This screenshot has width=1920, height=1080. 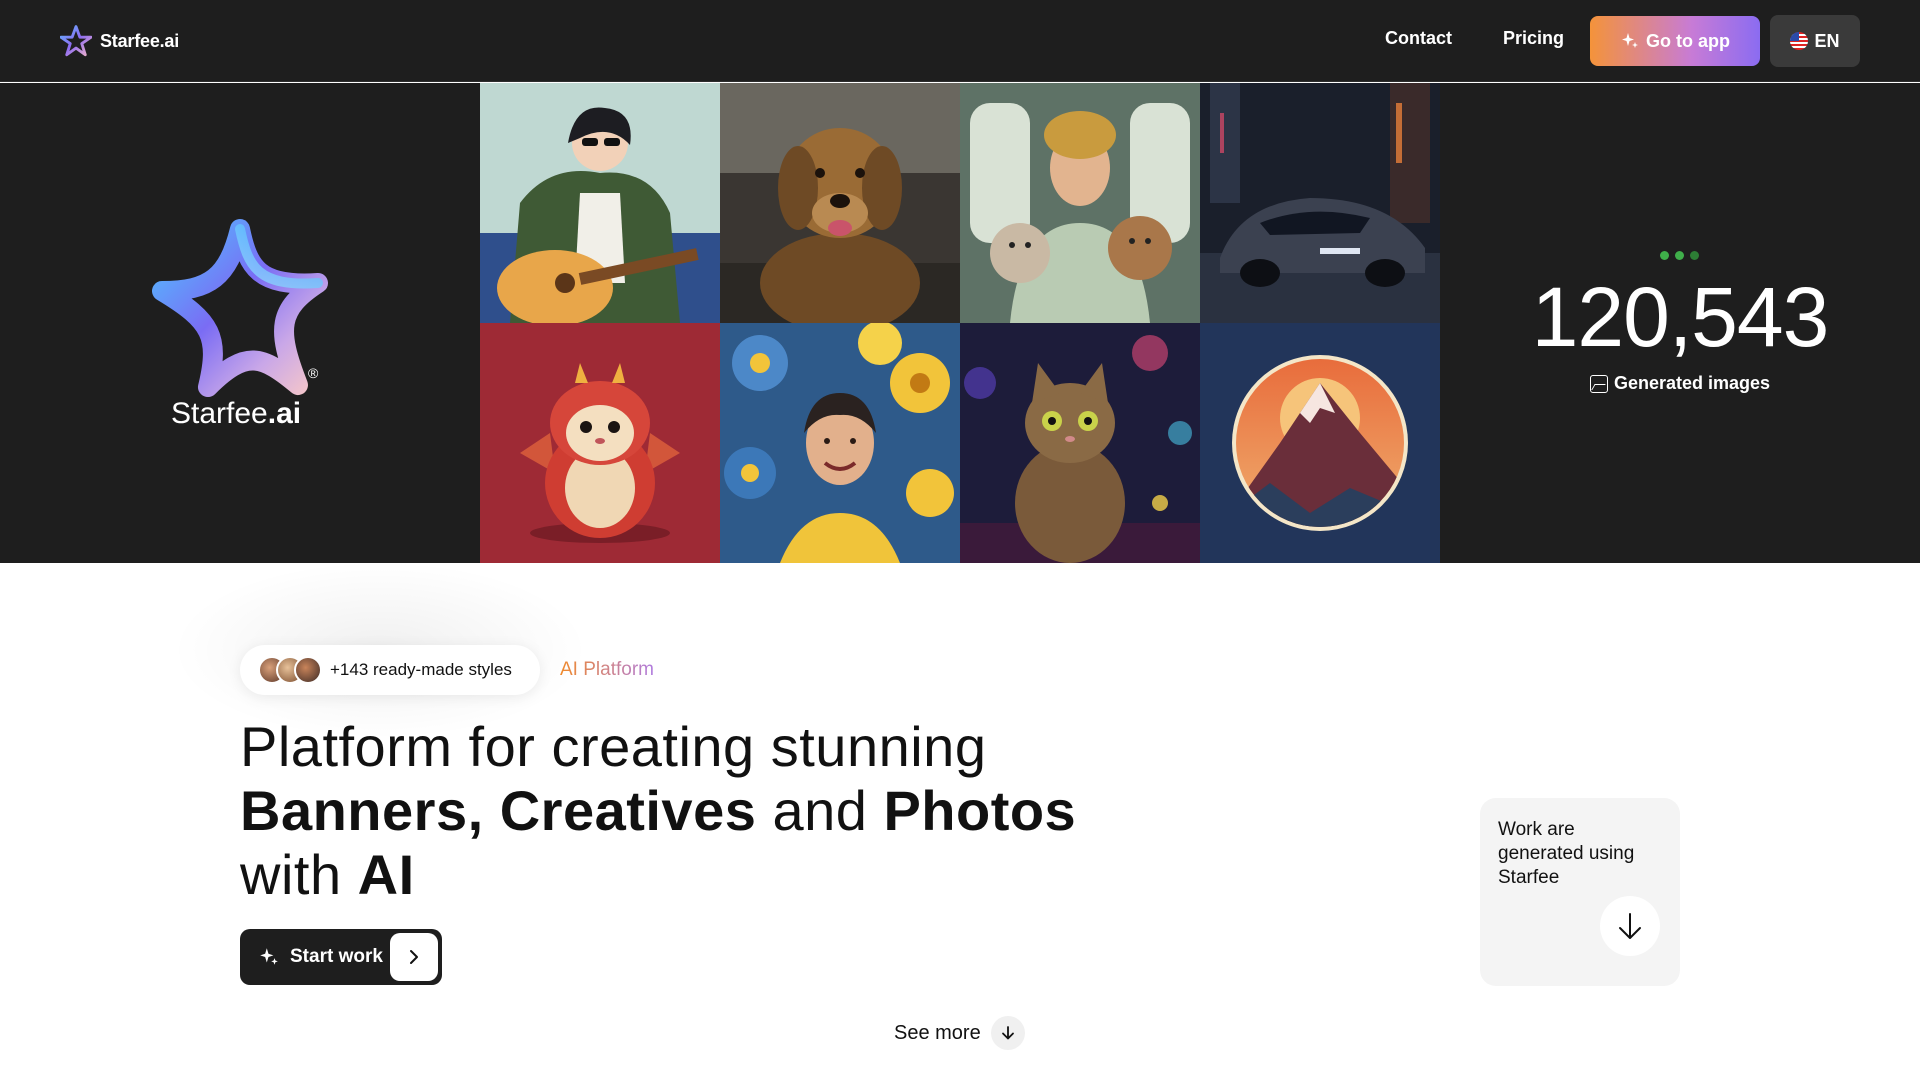 I want to click on woman-with-cats-image, so click(x=1080, y=203).